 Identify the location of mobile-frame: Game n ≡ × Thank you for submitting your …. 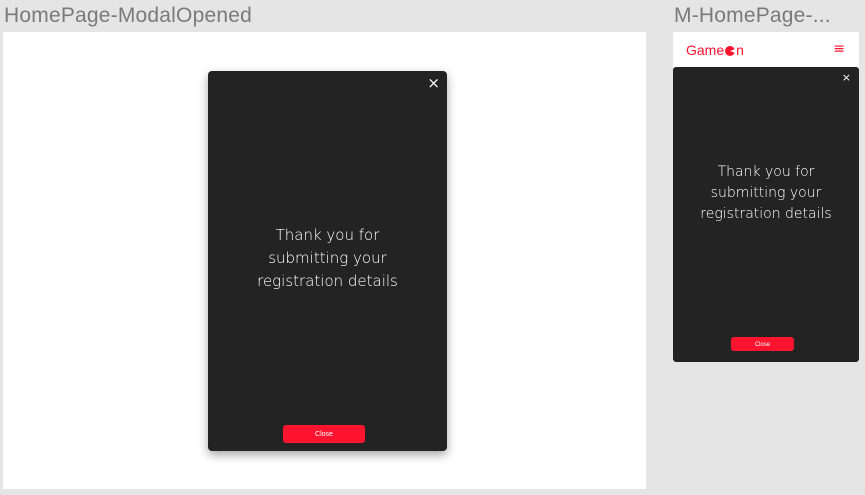
(766, 197).